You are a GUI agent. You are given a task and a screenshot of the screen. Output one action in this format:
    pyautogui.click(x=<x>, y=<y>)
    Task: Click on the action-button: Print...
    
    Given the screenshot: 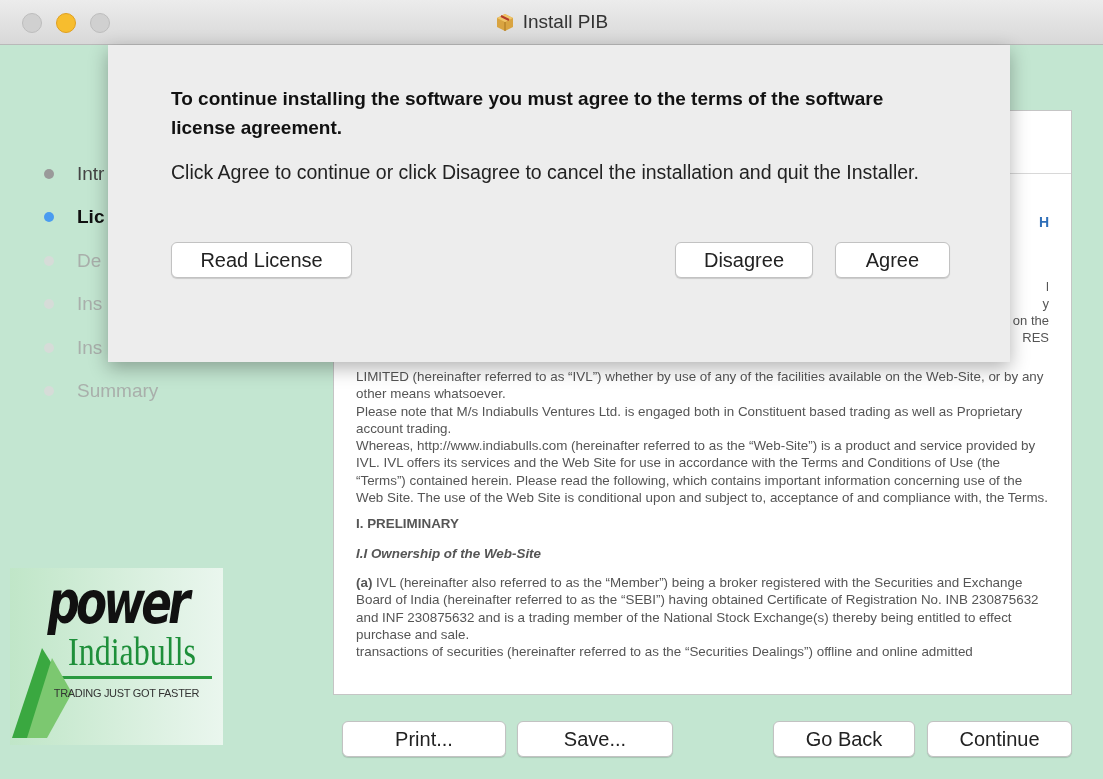 What is the action you would take?
    pyautogui.click(x=424, y=739)
    